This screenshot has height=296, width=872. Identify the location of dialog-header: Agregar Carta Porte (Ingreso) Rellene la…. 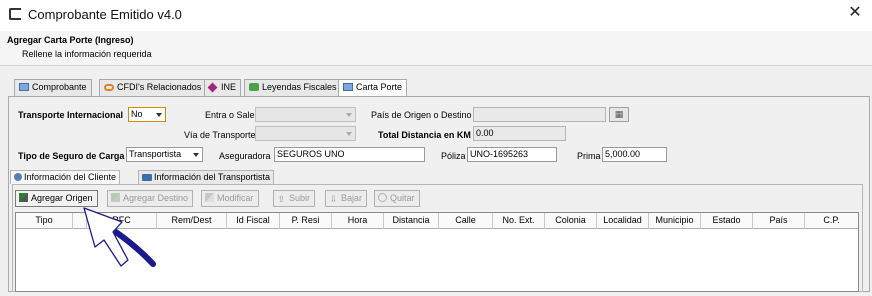
(436, 48).